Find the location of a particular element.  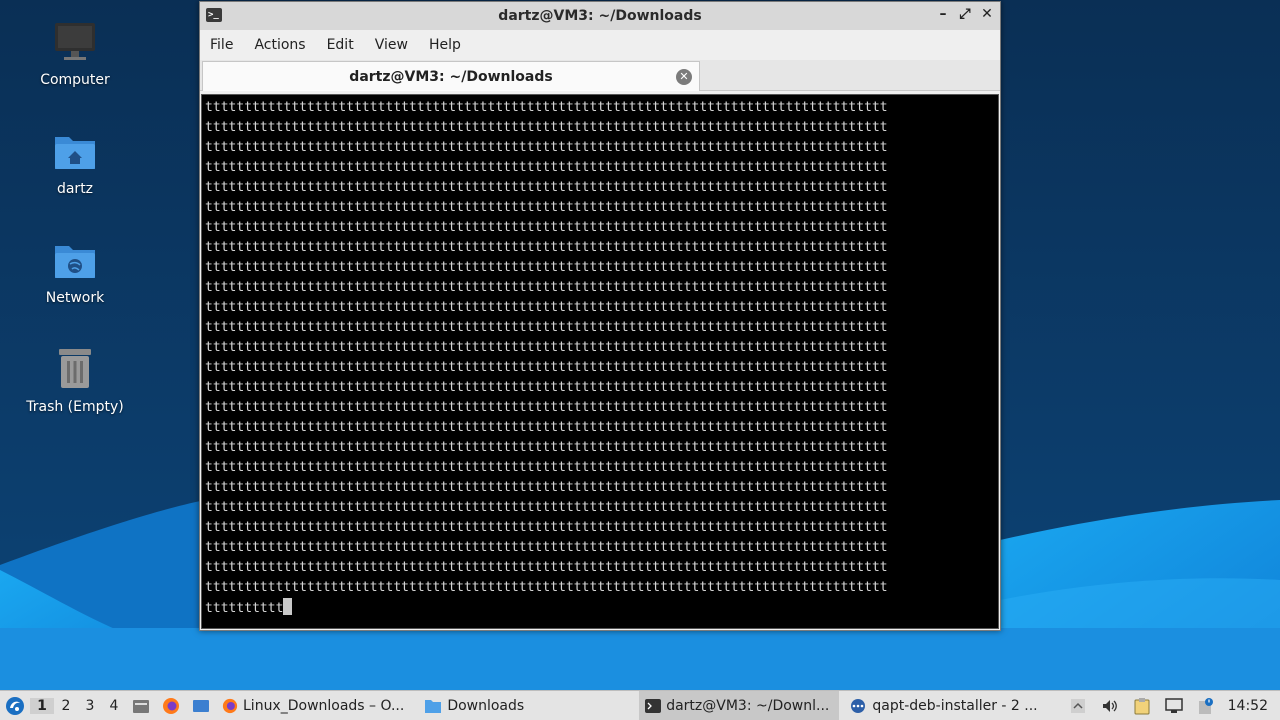

workspace-1: 1 is located at coordinates (42, 705).